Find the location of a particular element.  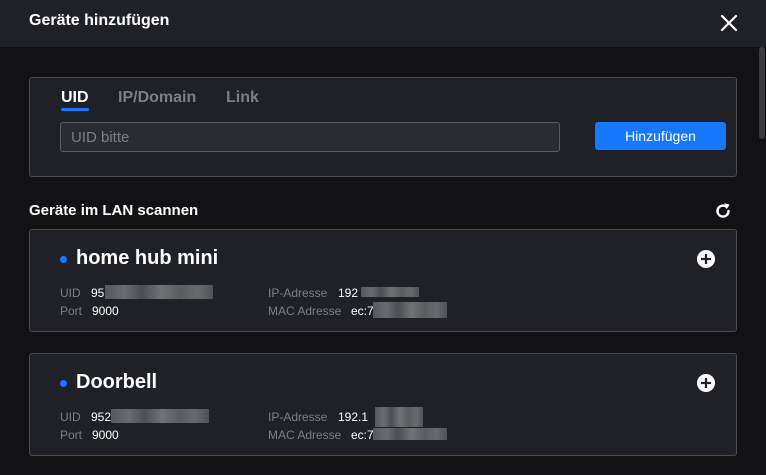

device-name: Doorbell is located at coordinates (117, 382).